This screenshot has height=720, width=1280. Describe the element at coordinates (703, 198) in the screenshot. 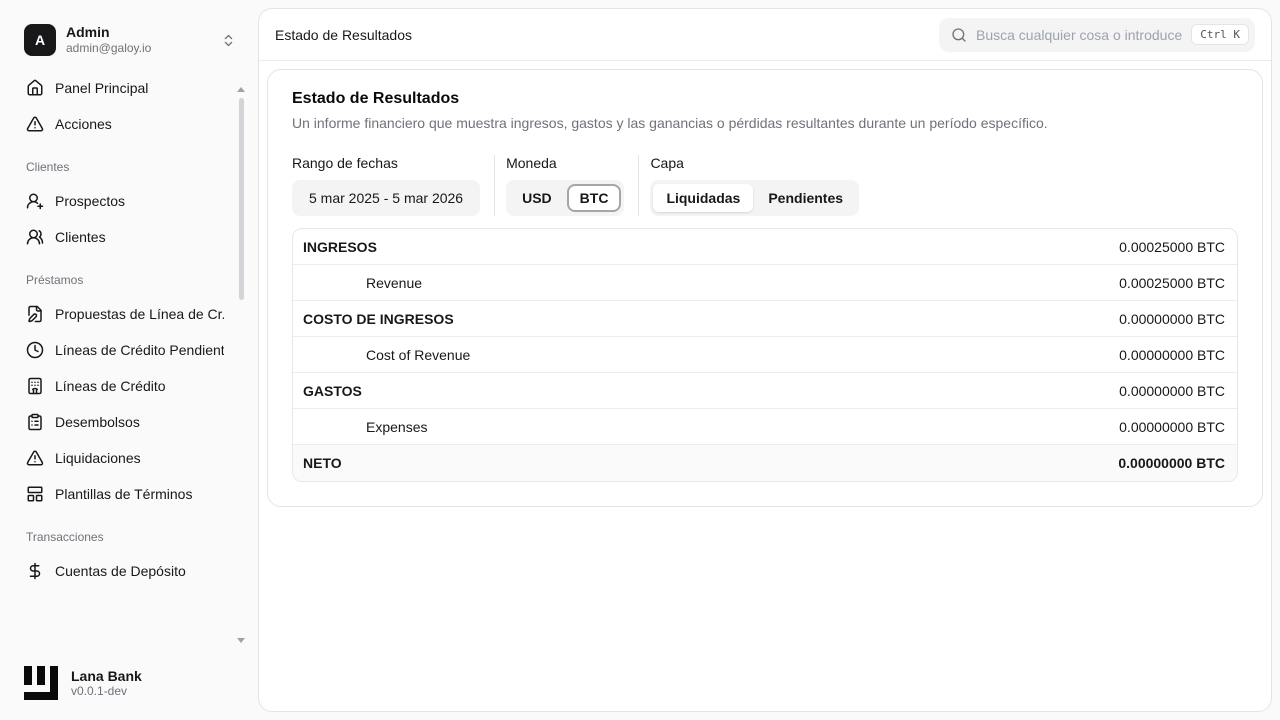

I see `option-liquidadas: Liquidadas` at that location.